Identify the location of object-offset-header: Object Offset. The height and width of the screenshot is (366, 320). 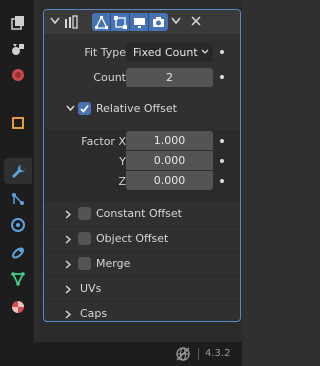
(142, 239).